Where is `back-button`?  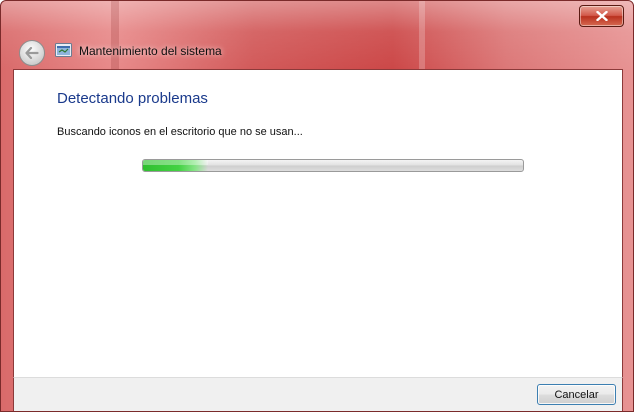
back-button is located at coordinates (32, 53).